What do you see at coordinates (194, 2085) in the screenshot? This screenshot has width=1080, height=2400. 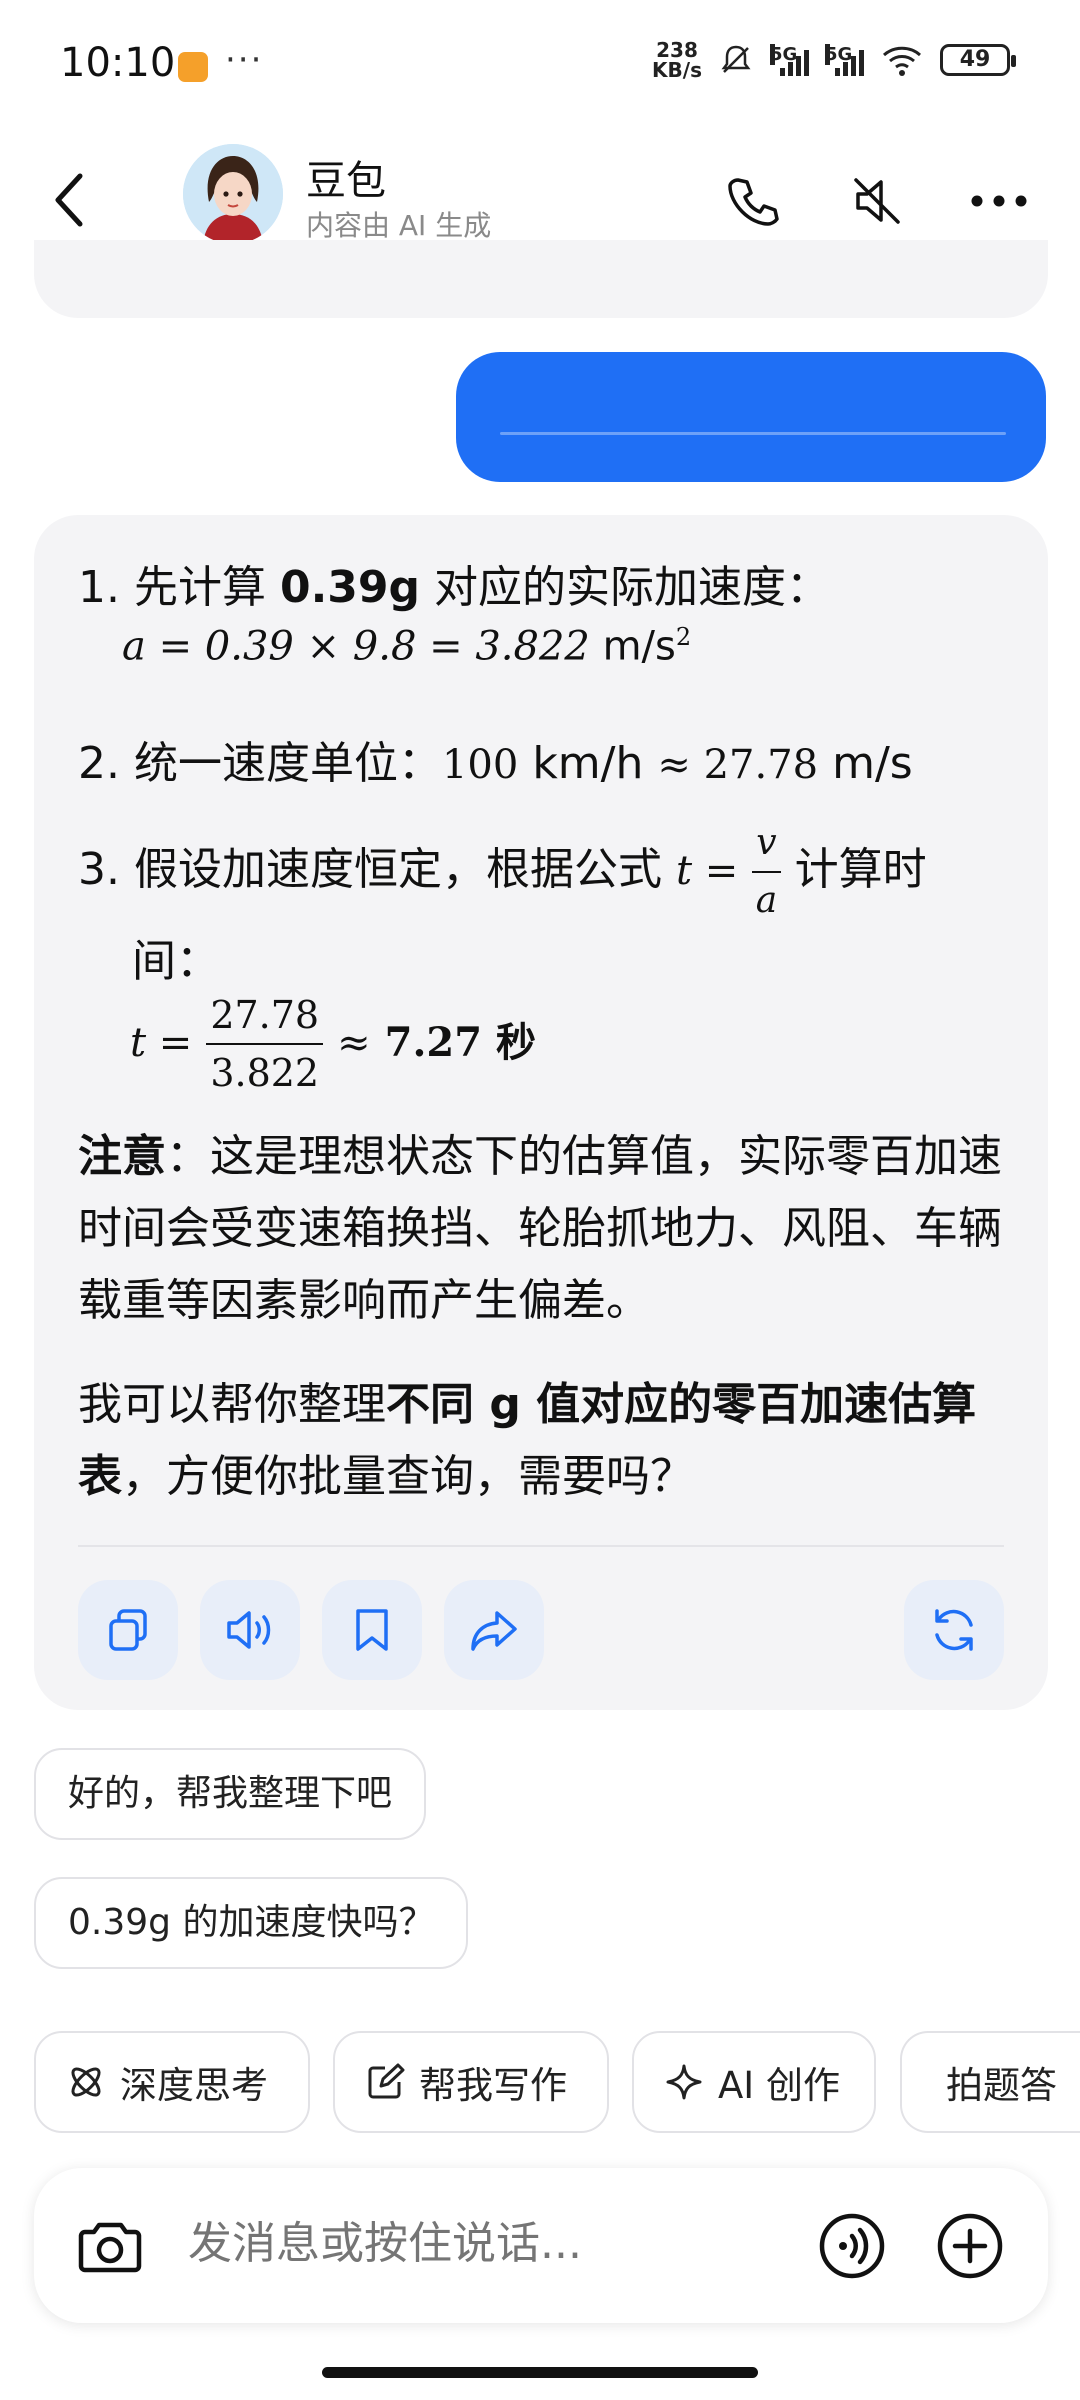 I see `tool-label: 深度思考` at bounding box center [194, 2085].